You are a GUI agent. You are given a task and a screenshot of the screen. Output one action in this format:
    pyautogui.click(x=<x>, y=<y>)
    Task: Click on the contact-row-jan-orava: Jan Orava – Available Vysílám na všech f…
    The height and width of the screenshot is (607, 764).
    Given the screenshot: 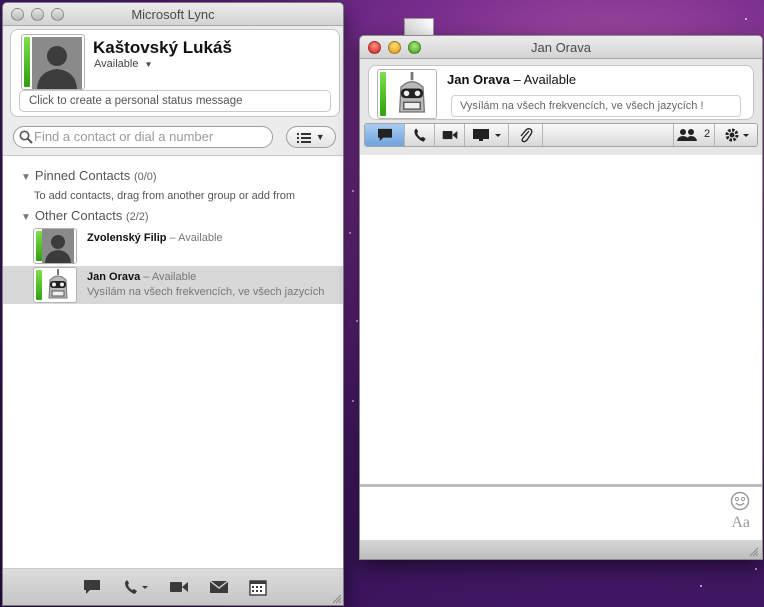 What is the action you would take?
    pyautogui.click(x=173, y=285)
    